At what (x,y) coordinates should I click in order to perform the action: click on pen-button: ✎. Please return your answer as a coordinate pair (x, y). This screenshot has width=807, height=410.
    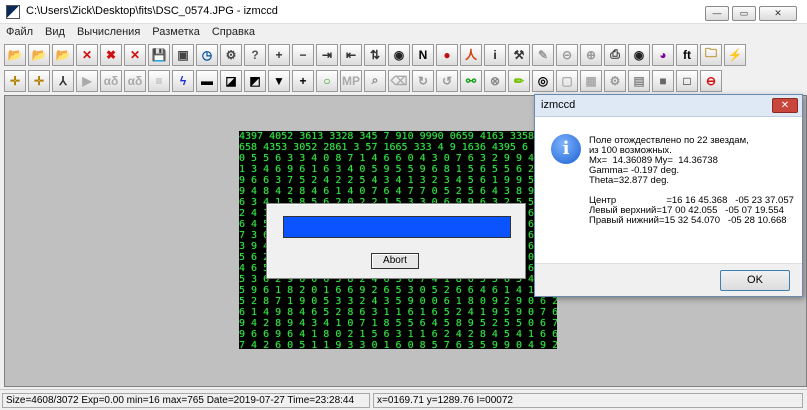
    Looking at the image, I should click on (543, 54).